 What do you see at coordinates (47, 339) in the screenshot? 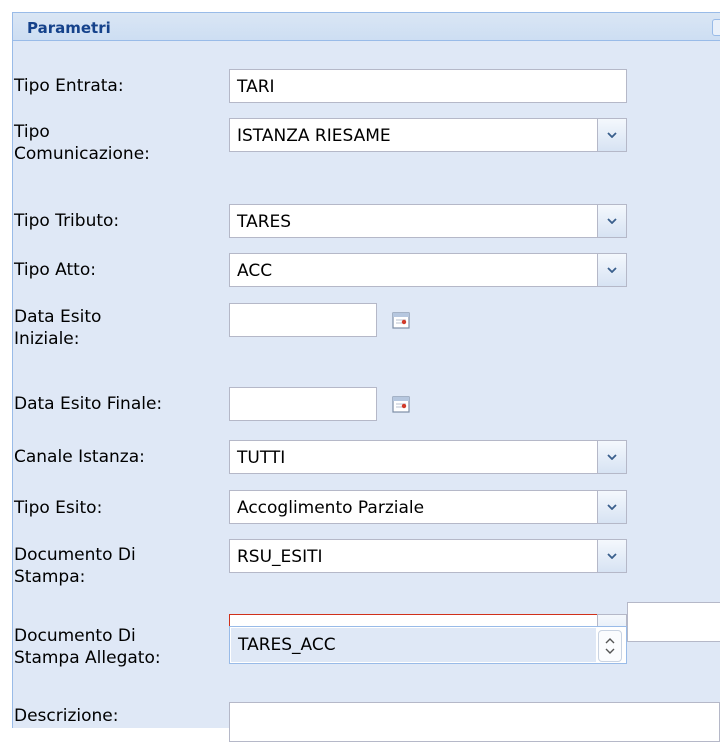
I see `data-esito-iniziale-label-line2: Iniziale:` at bounding box center [47, 339].